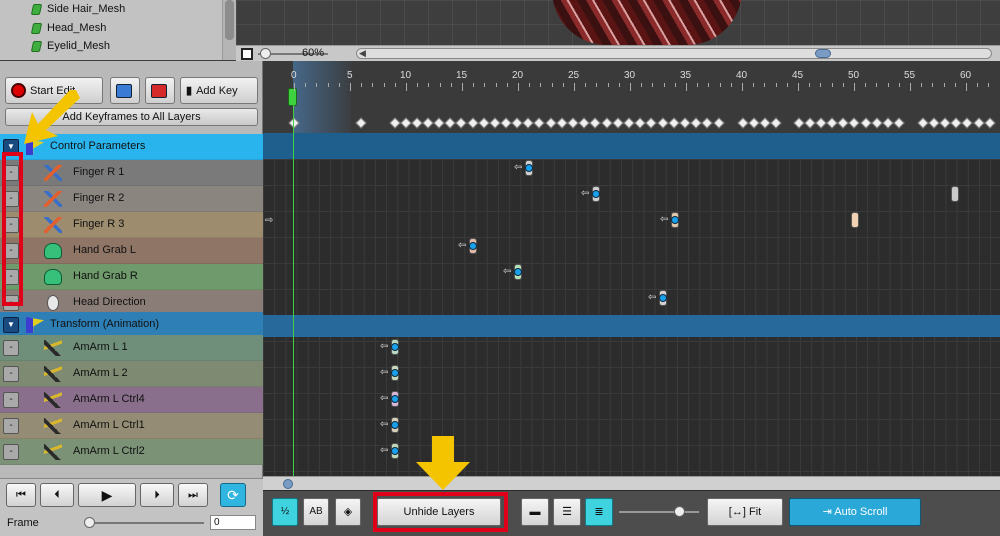 The height and width of the screenshot is (536, 1000). Describe the element at coordinates (77, 9) in the screenshot. I see `mesh-item: Side Hair_Mesh` at that location.